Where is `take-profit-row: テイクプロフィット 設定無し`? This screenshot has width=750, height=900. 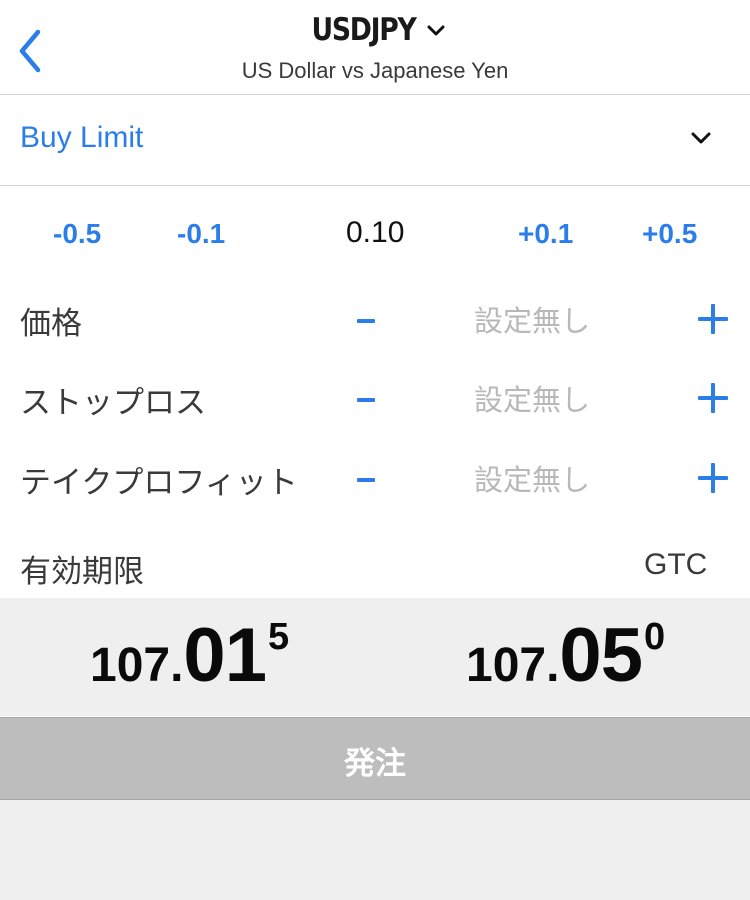
take-profit-row: テイクプロフィット 設定無し is located at coordinates (375, 478).